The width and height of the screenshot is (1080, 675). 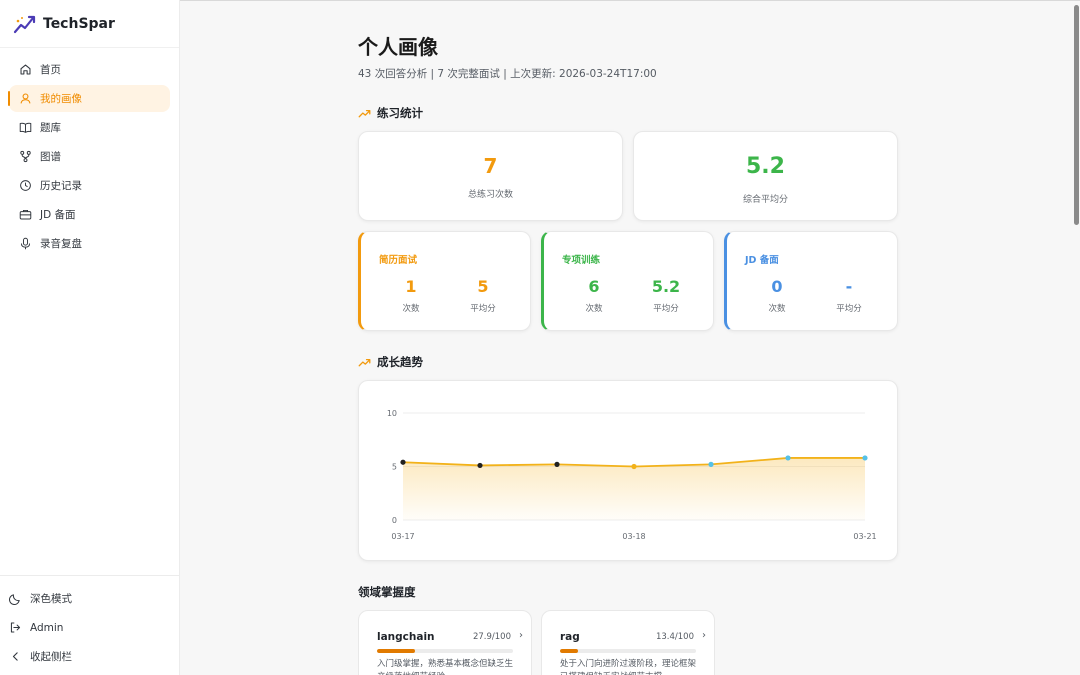 I want to click on total-practice-card: 7 总练习次数, so click(x=490, y=176).